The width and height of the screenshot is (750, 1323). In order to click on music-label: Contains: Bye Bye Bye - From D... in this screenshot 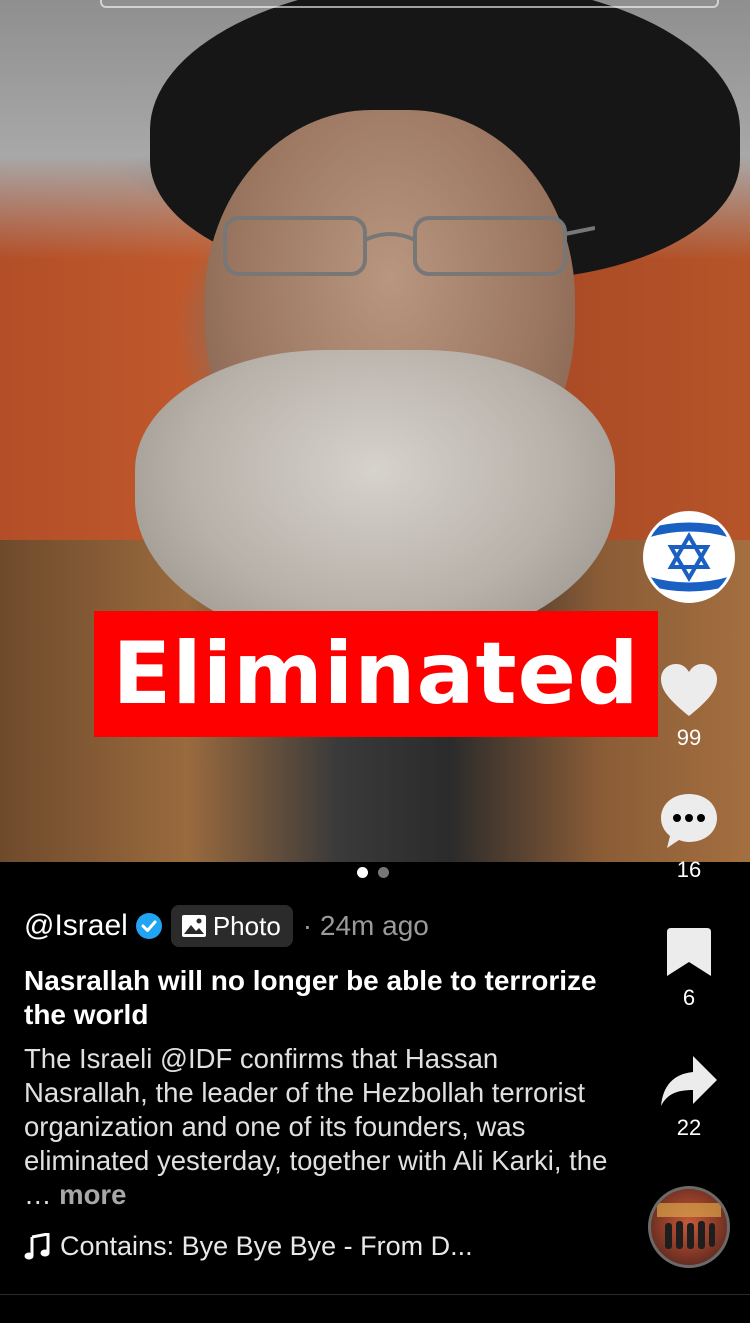, I will do `click(266, 1246)`.